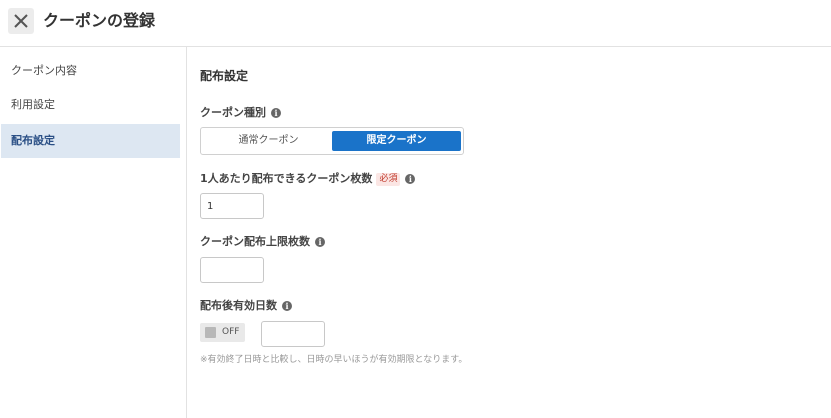  I want to click on required-badge: 必須, so click(388, 179).